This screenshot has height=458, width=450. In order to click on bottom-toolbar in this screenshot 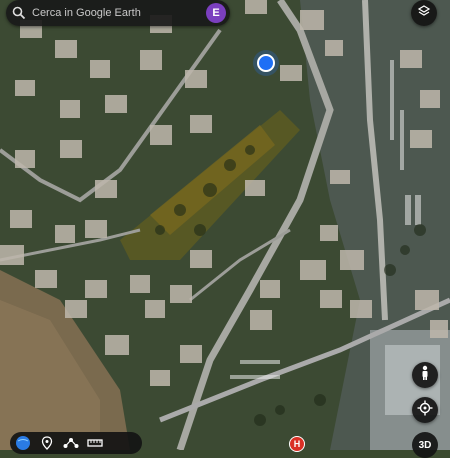, I will do `click(76, 443)`.